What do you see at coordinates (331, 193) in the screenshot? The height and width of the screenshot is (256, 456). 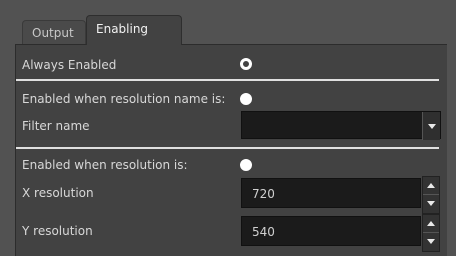 I see `x-resolution-input: 720` at bounding box center [331, 193].